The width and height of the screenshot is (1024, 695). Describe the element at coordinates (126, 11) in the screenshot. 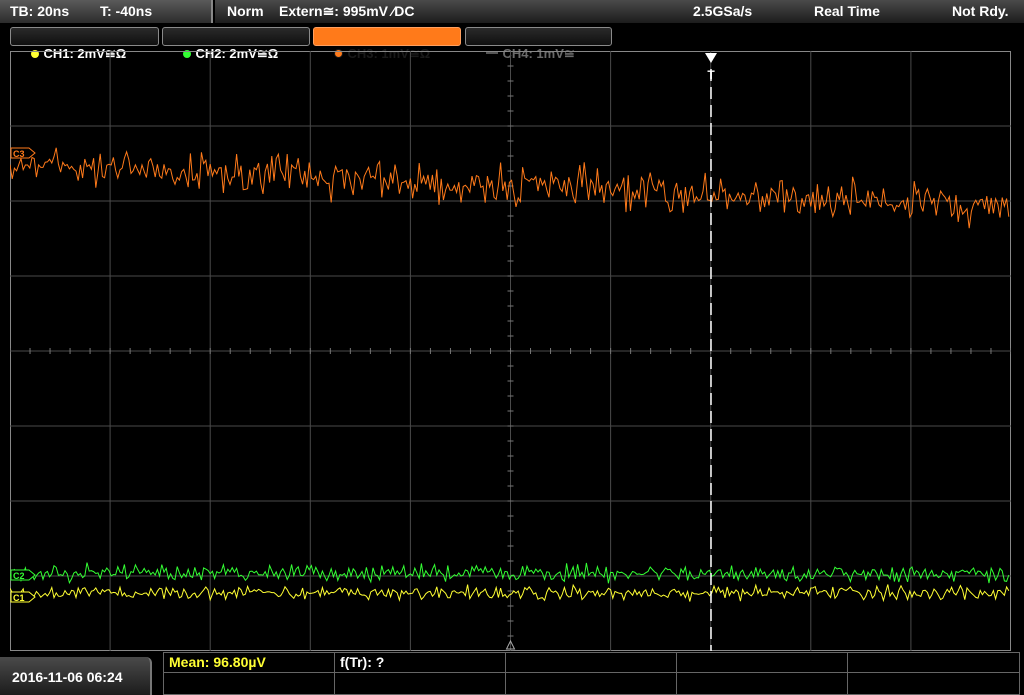

I see `trigger-time-readout: T: -40ns` at that location.